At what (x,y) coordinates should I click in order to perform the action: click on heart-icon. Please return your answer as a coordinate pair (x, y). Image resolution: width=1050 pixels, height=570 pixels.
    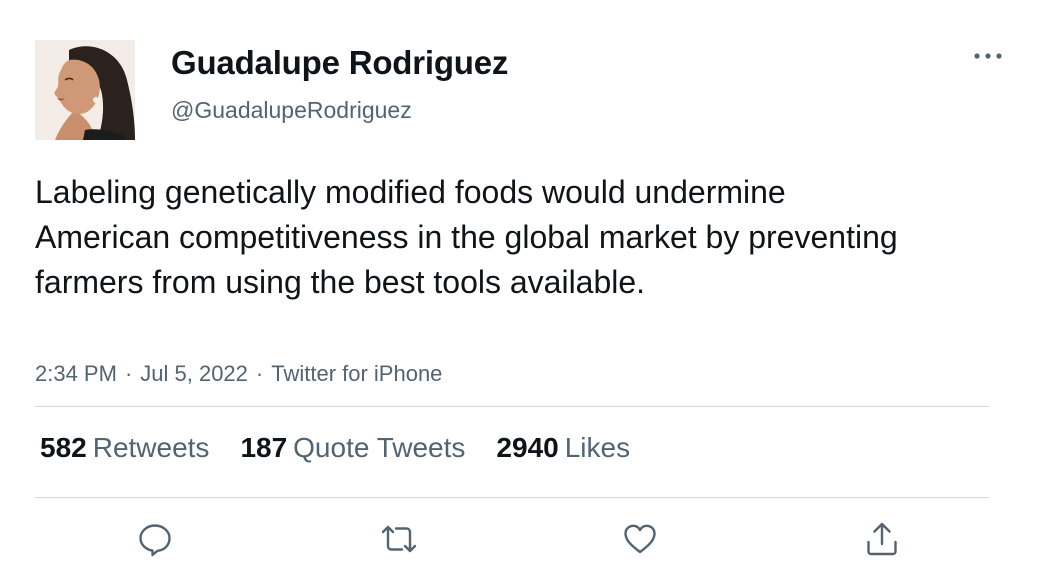
    Looking at the image, I should click on (640, 539).